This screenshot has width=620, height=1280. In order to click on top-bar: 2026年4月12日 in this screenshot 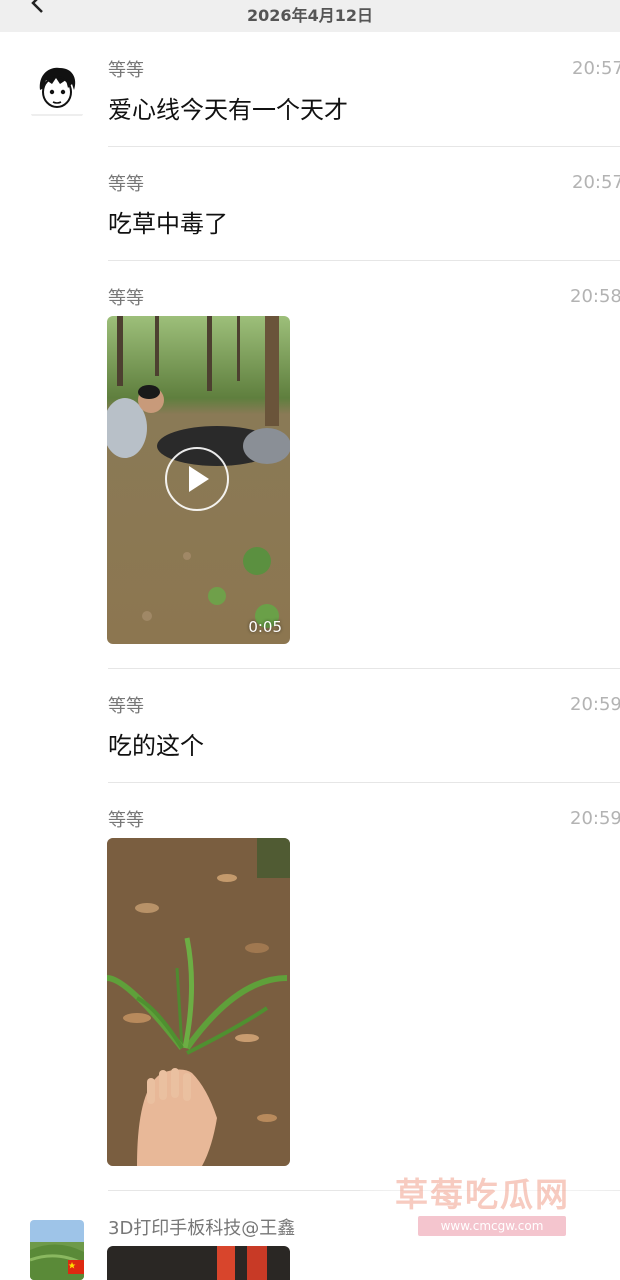, I will do `click(310, 16)`.